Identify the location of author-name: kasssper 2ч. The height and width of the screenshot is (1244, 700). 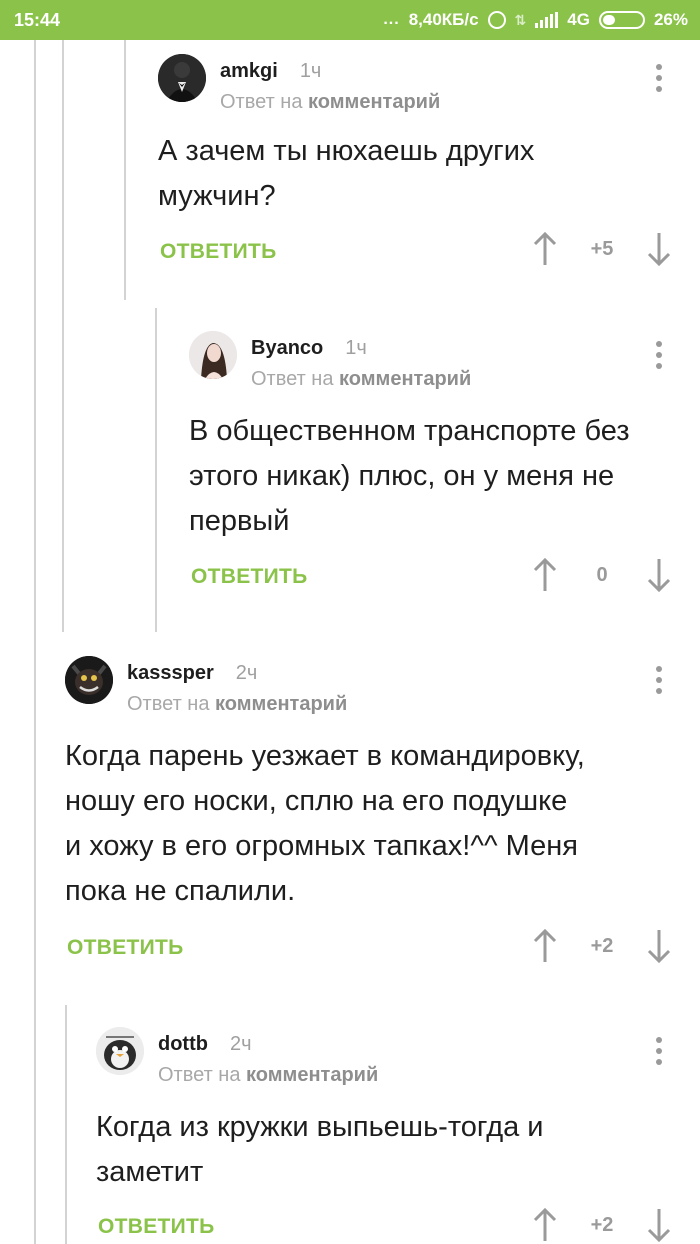
(192, 673).